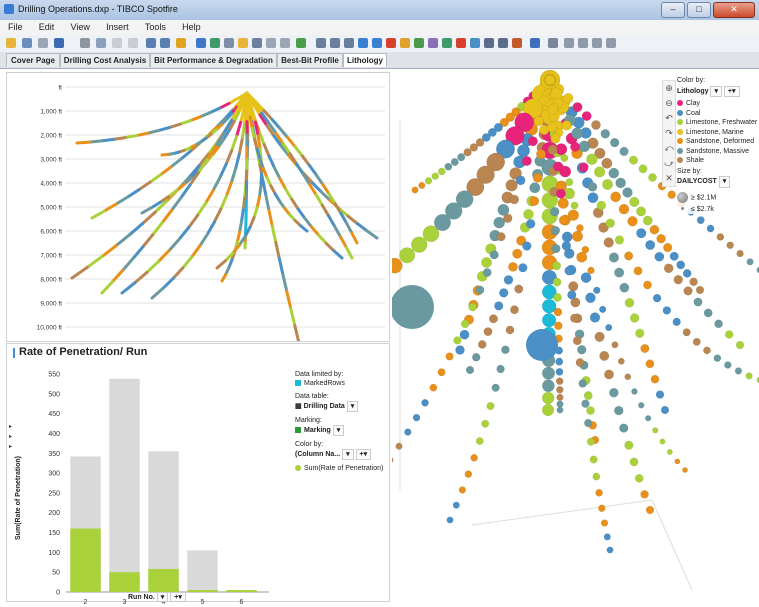  I want to click on graphical-table-icon, so click(349, 43).